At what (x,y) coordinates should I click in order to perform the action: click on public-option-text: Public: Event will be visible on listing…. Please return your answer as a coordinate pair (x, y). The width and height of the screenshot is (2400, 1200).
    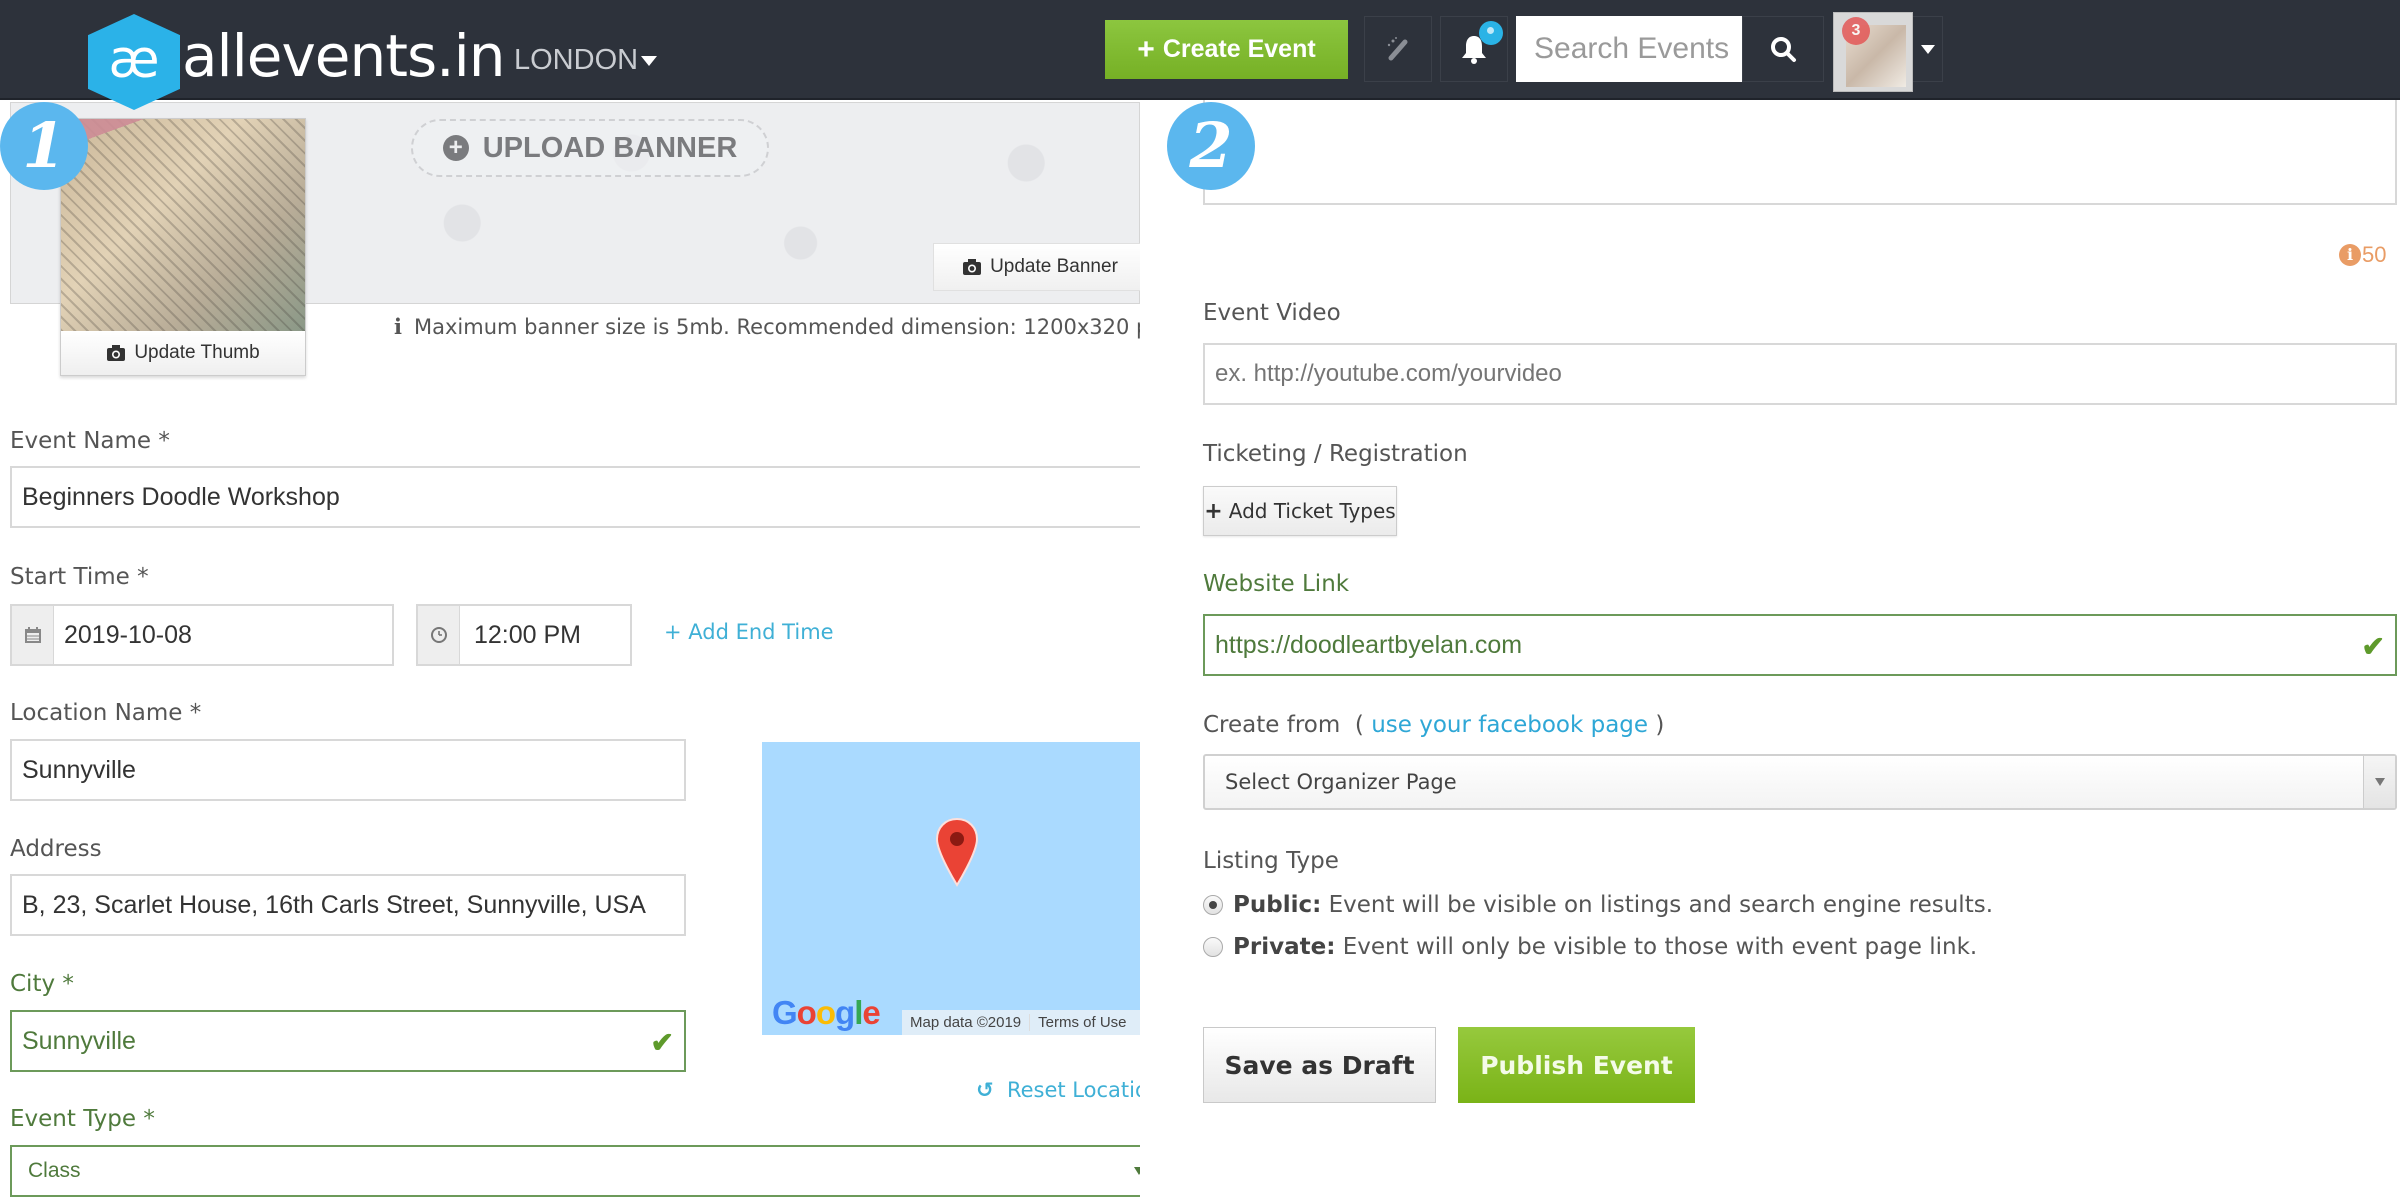
    Looking at the image, I should click on (1613, 905).